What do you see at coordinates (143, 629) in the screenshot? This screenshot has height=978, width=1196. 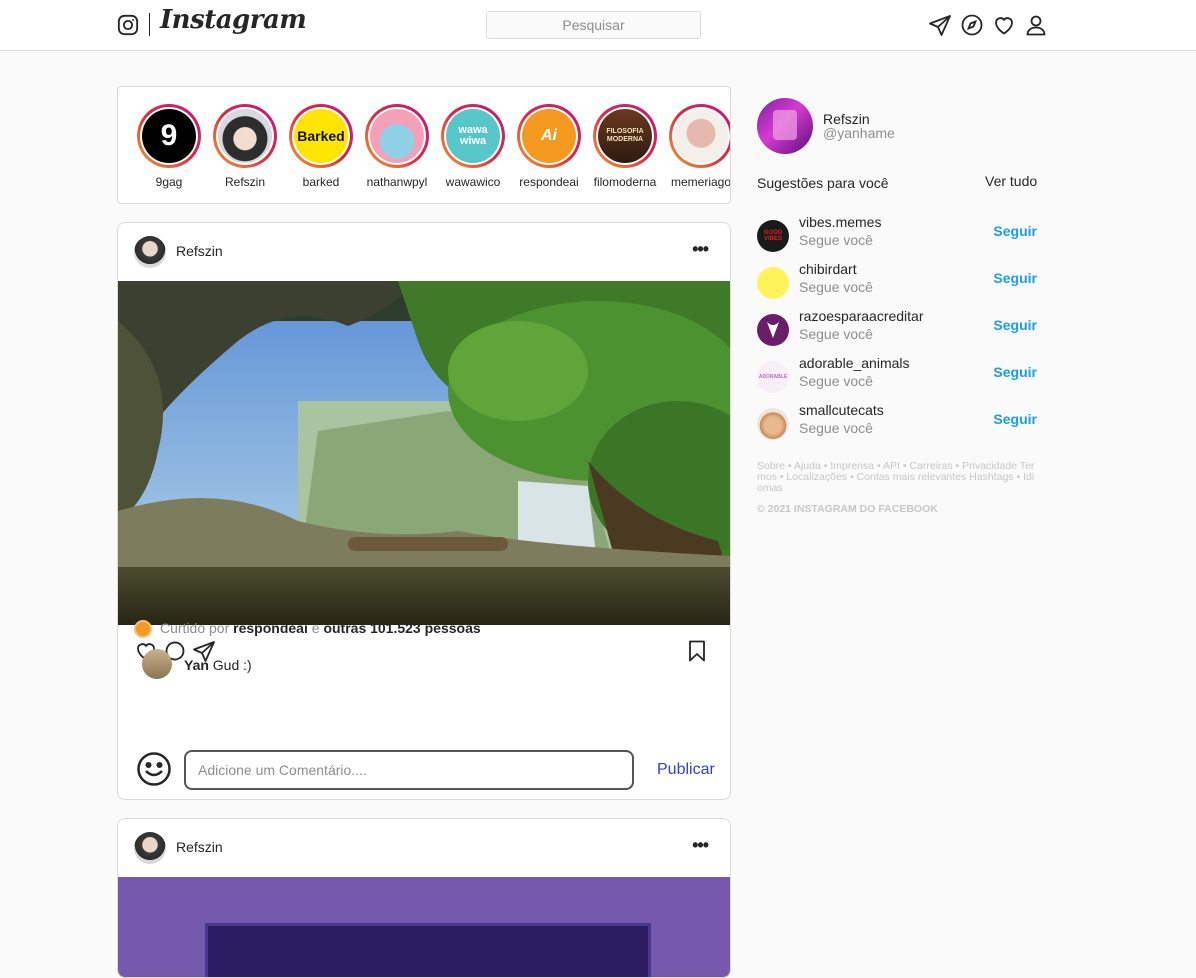 I see `liked-by-avatar-icon` at bounding box center [143, 629].